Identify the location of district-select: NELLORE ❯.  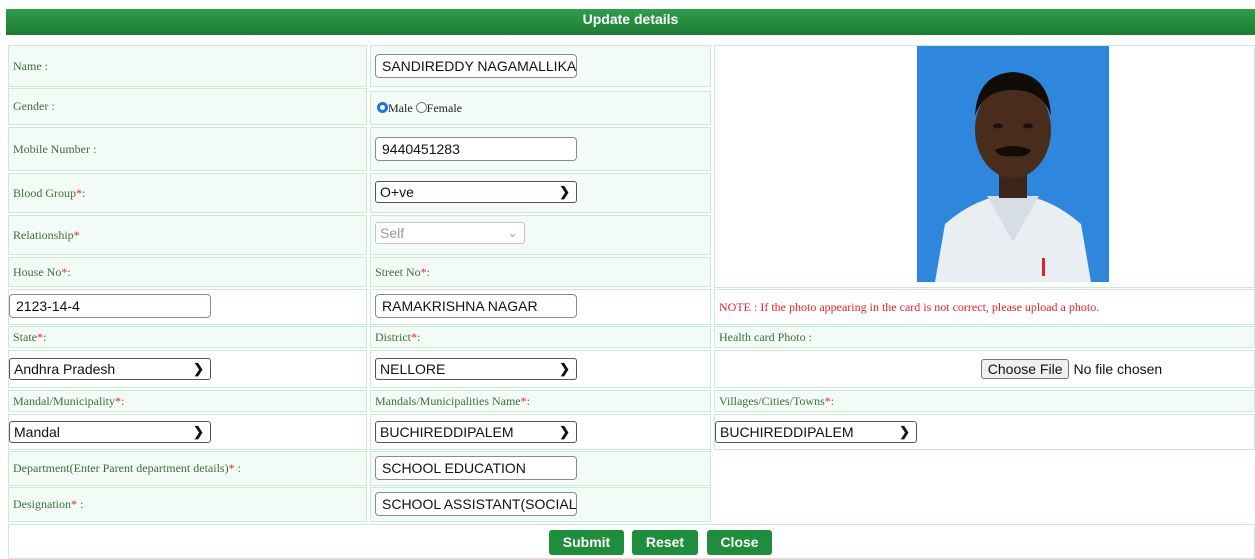
(476, 369).